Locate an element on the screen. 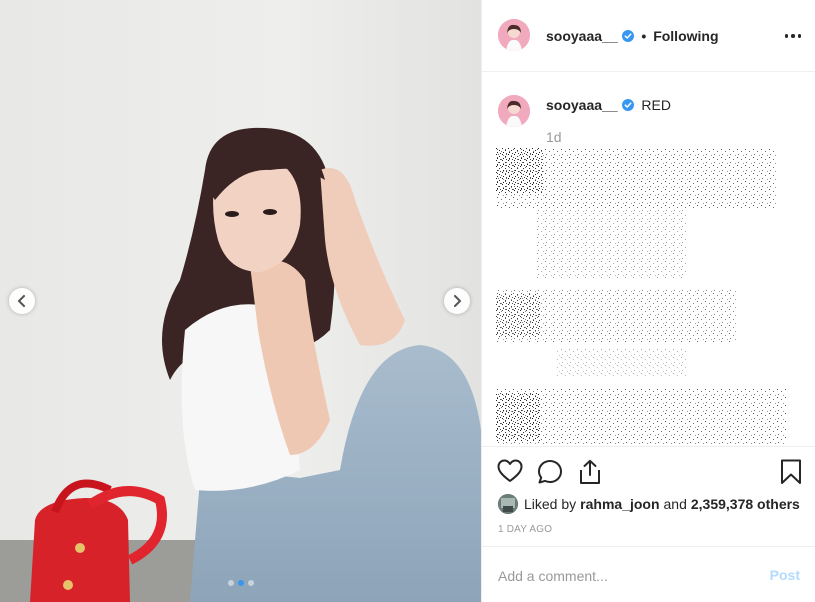 The image size is (815, 602). likes-summary: Liked by rahma_joon and 2,359,378 others is located at coordinates (649, 504).